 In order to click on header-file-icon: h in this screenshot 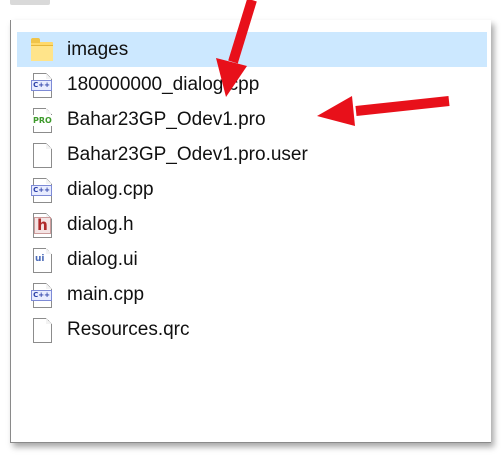, I will do `click(42, 225)`.